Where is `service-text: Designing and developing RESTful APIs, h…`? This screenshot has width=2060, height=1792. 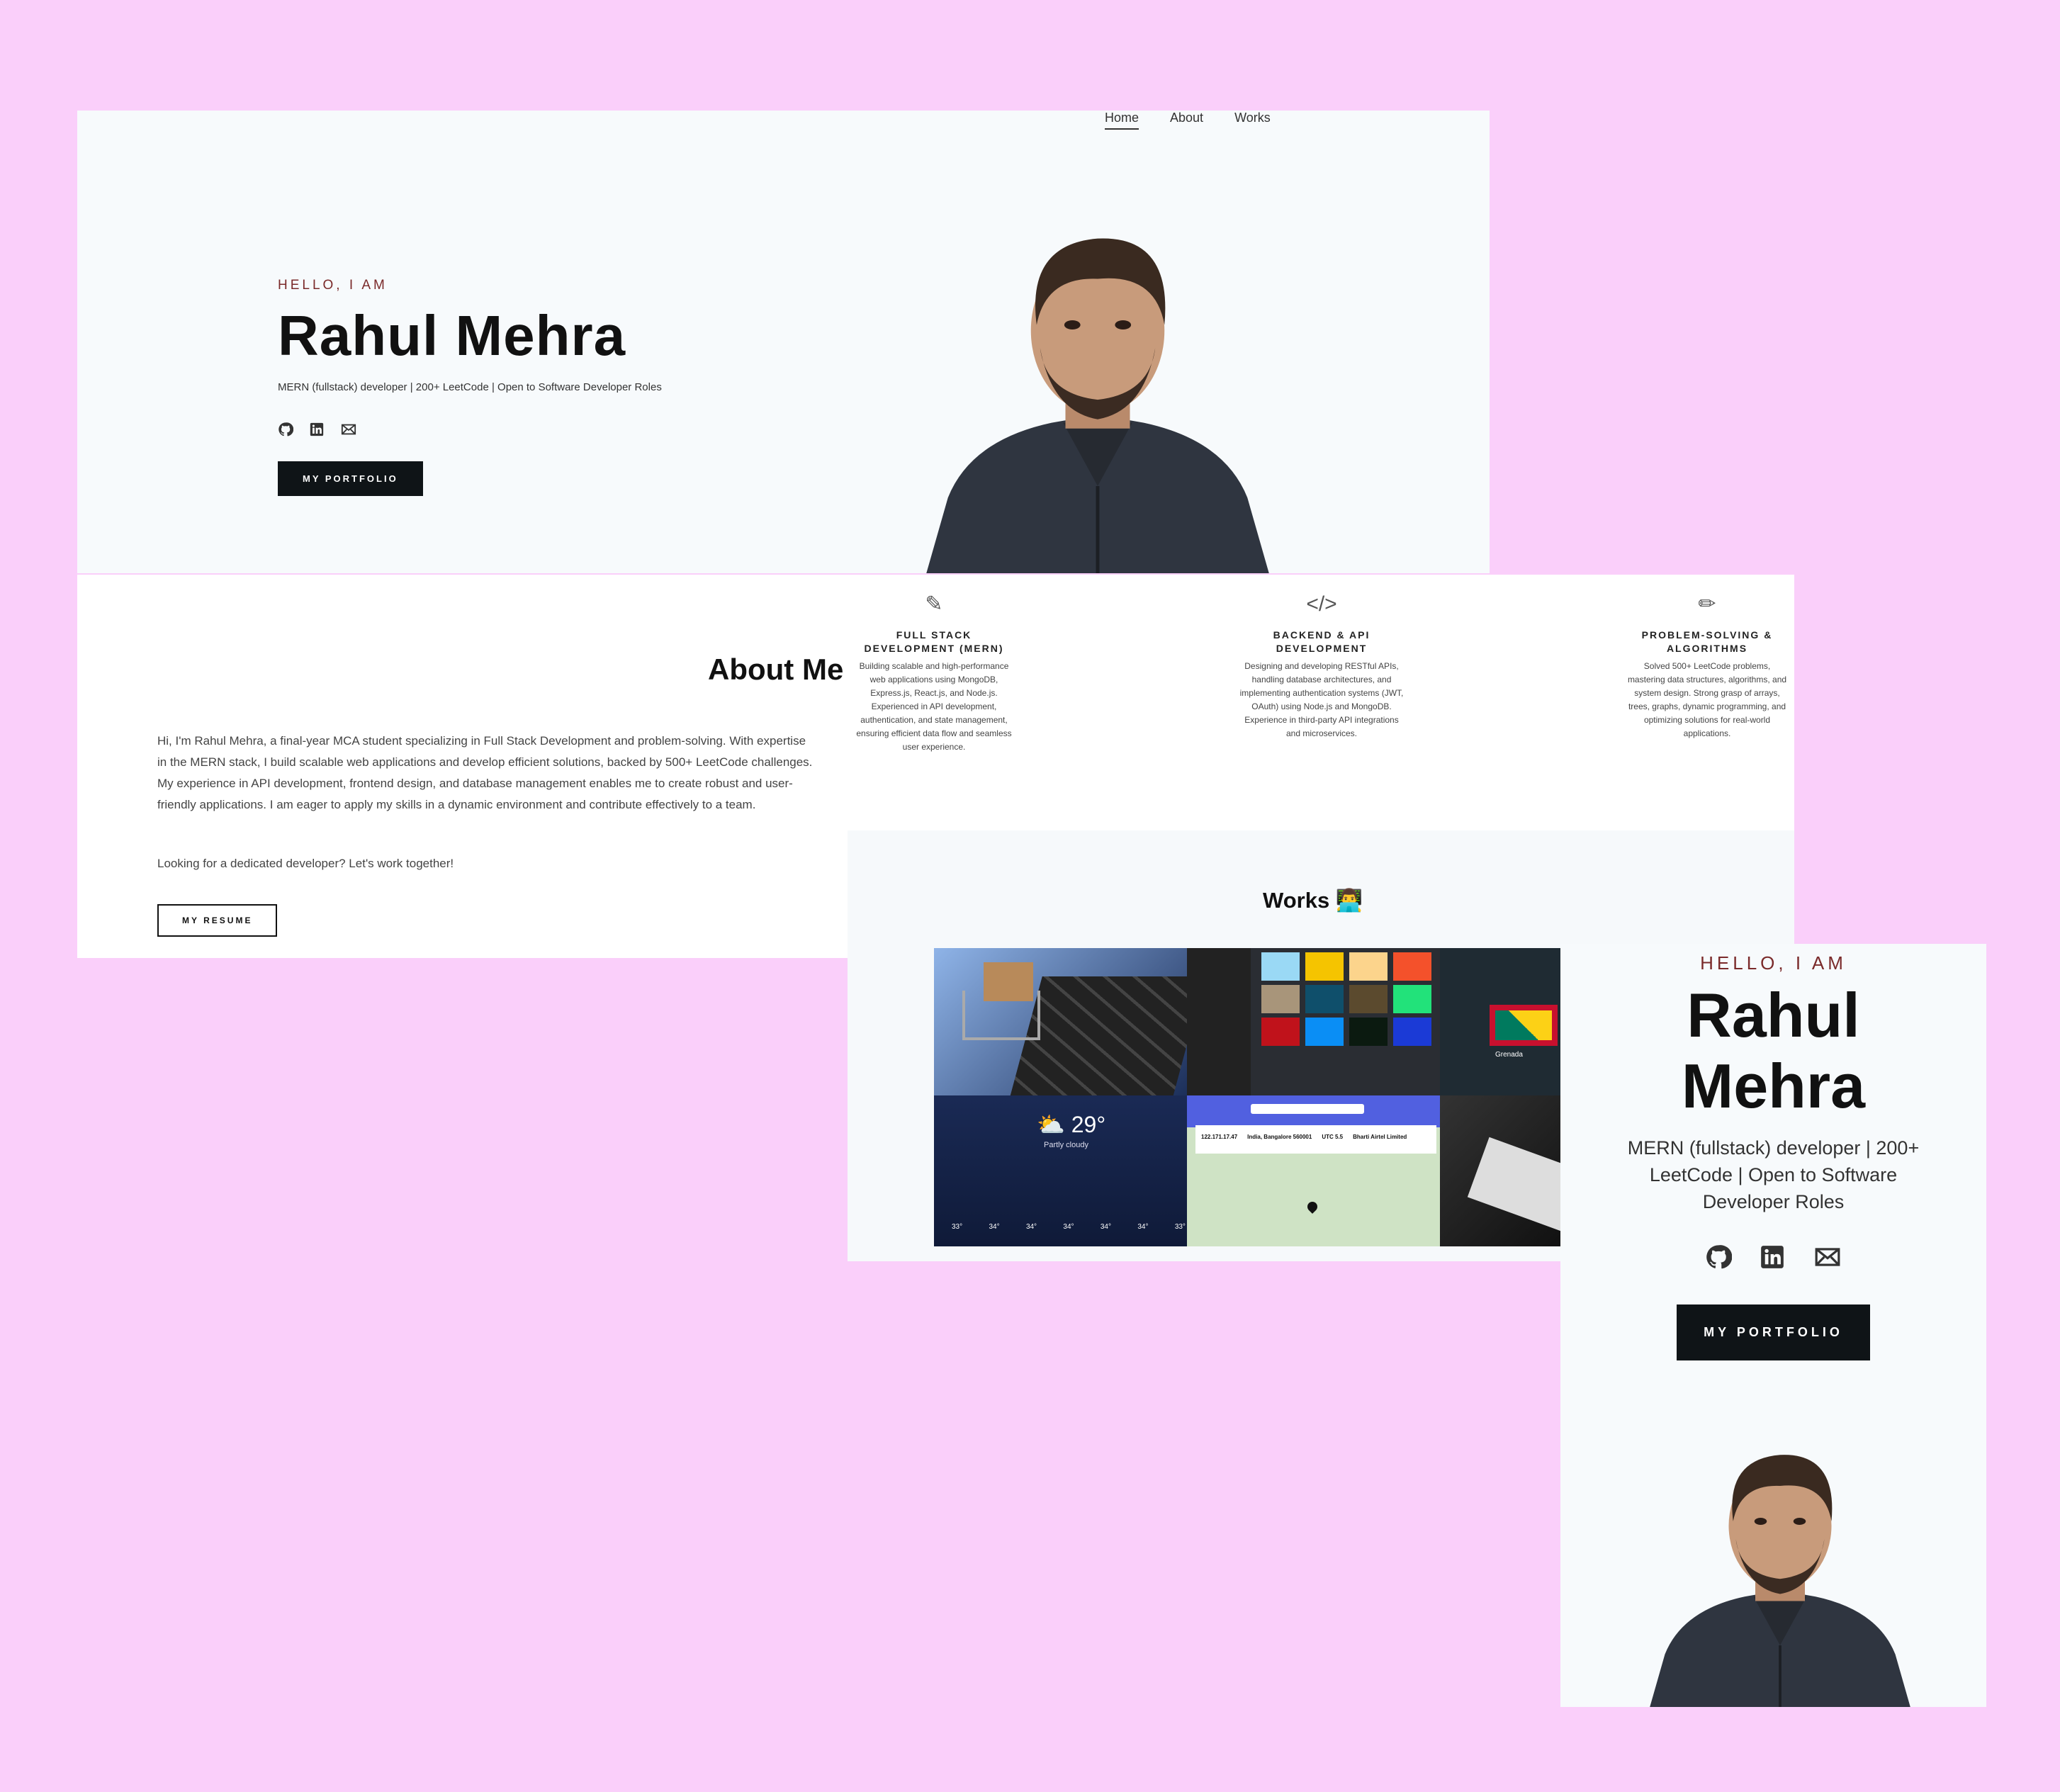
service-text: Designing and developing RESTful APIs, h… is located at coordinates (1321, 699).